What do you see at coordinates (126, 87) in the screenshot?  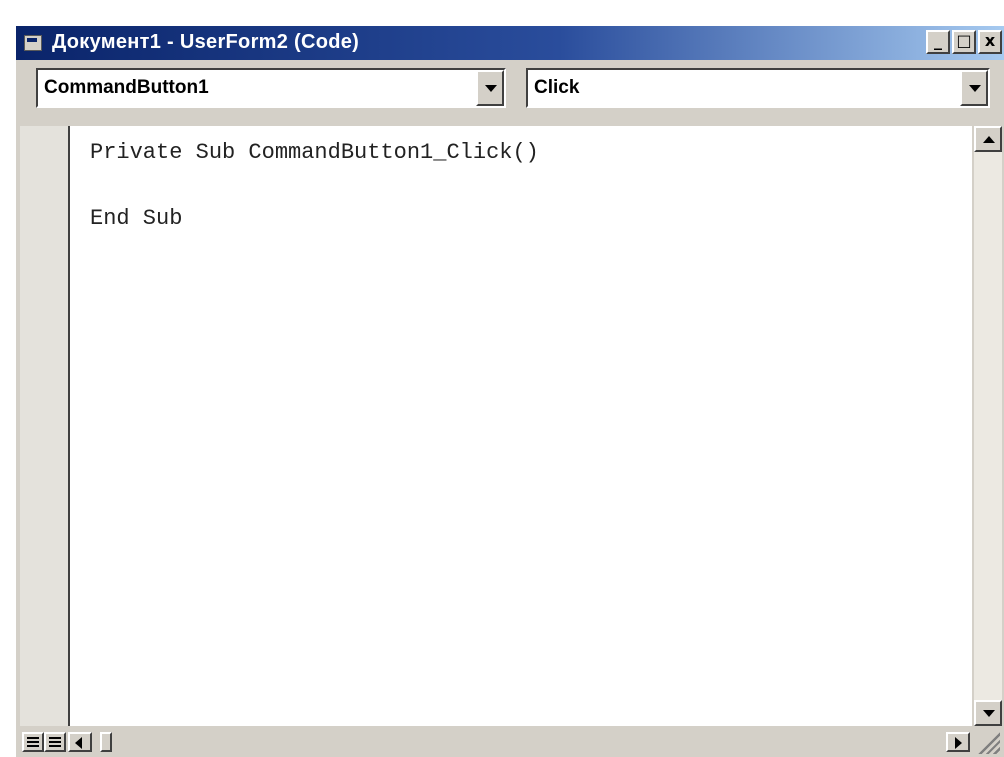 I see `object-dropdown-value: CommandButton1` at bounding box center [126, 87].